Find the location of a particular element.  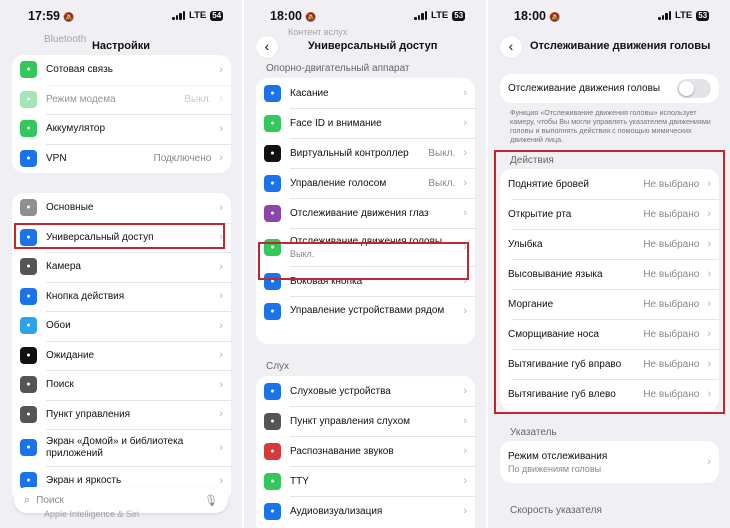

row-sound-recognition: ● Распознавание звуков › is located at coordinates (365, 451).